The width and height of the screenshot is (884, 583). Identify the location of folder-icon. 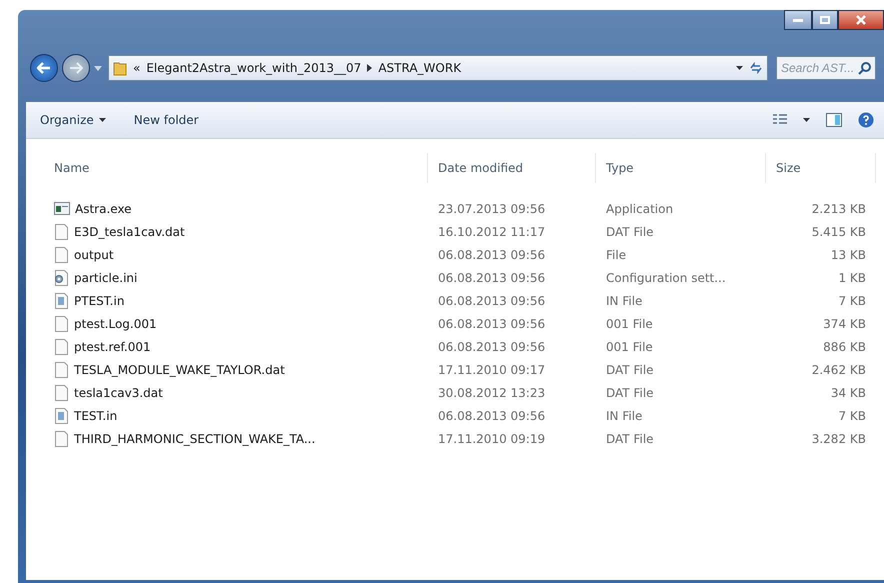
(120, 68).